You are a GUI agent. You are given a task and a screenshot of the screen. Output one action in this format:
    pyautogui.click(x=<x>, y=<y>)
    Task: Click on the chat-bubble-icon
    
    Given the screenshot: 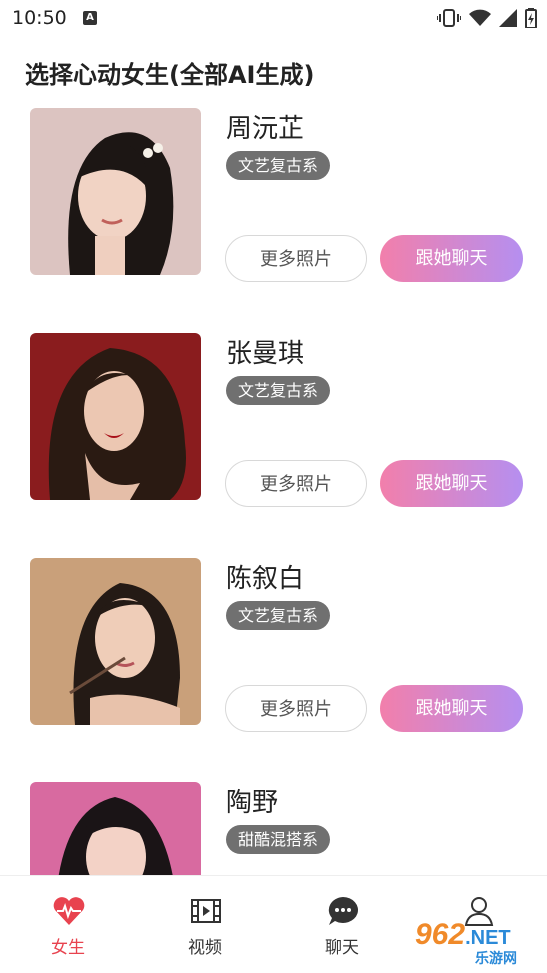 What is the action you would take?
    pyautogui.click(x=343, y=911)
    